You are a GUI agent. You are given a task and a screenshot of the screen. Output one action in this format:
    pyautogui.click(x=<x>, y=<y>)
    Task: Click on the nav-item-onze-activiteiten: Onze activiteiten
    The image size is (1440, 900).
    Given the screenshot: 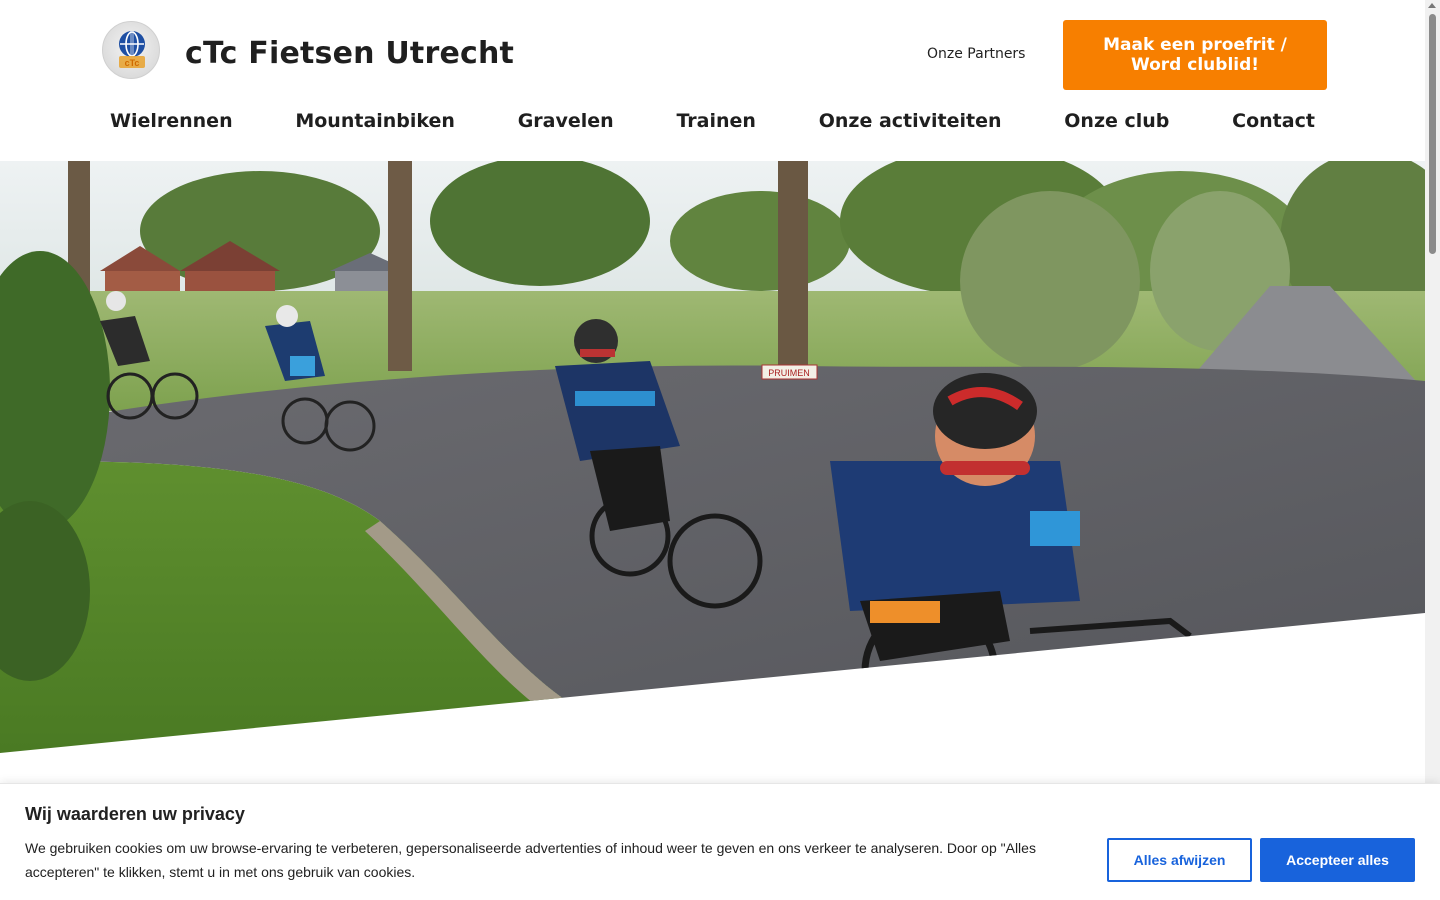 What is the action you would take?
    pyautogui.click(x=910, y=121)
    